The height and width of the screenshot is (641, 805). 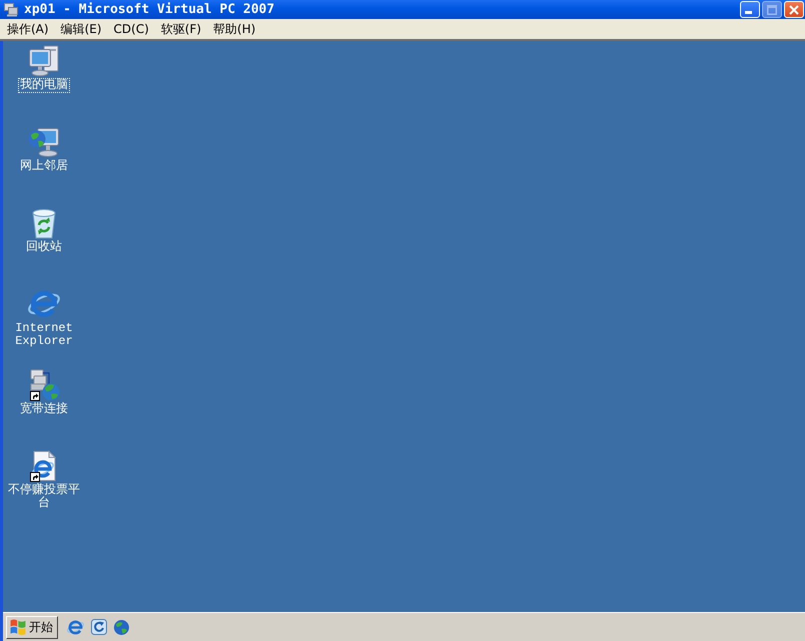 I want to click on minimize-button, so click(x=750, y=9).